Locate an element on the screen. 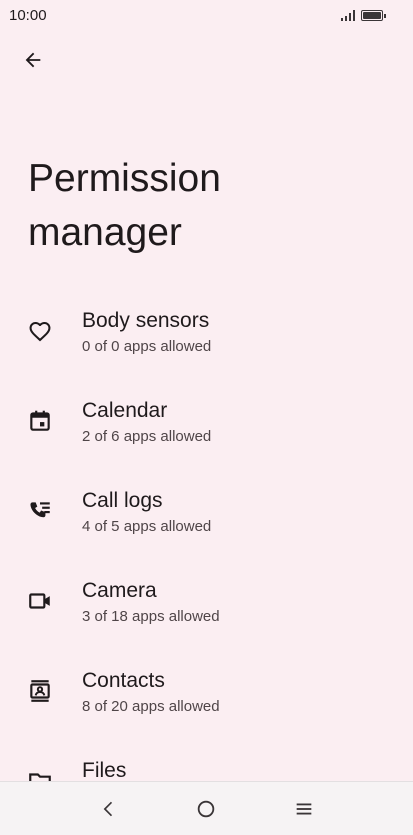  nav-home-button is located at coordinates (206, 809).